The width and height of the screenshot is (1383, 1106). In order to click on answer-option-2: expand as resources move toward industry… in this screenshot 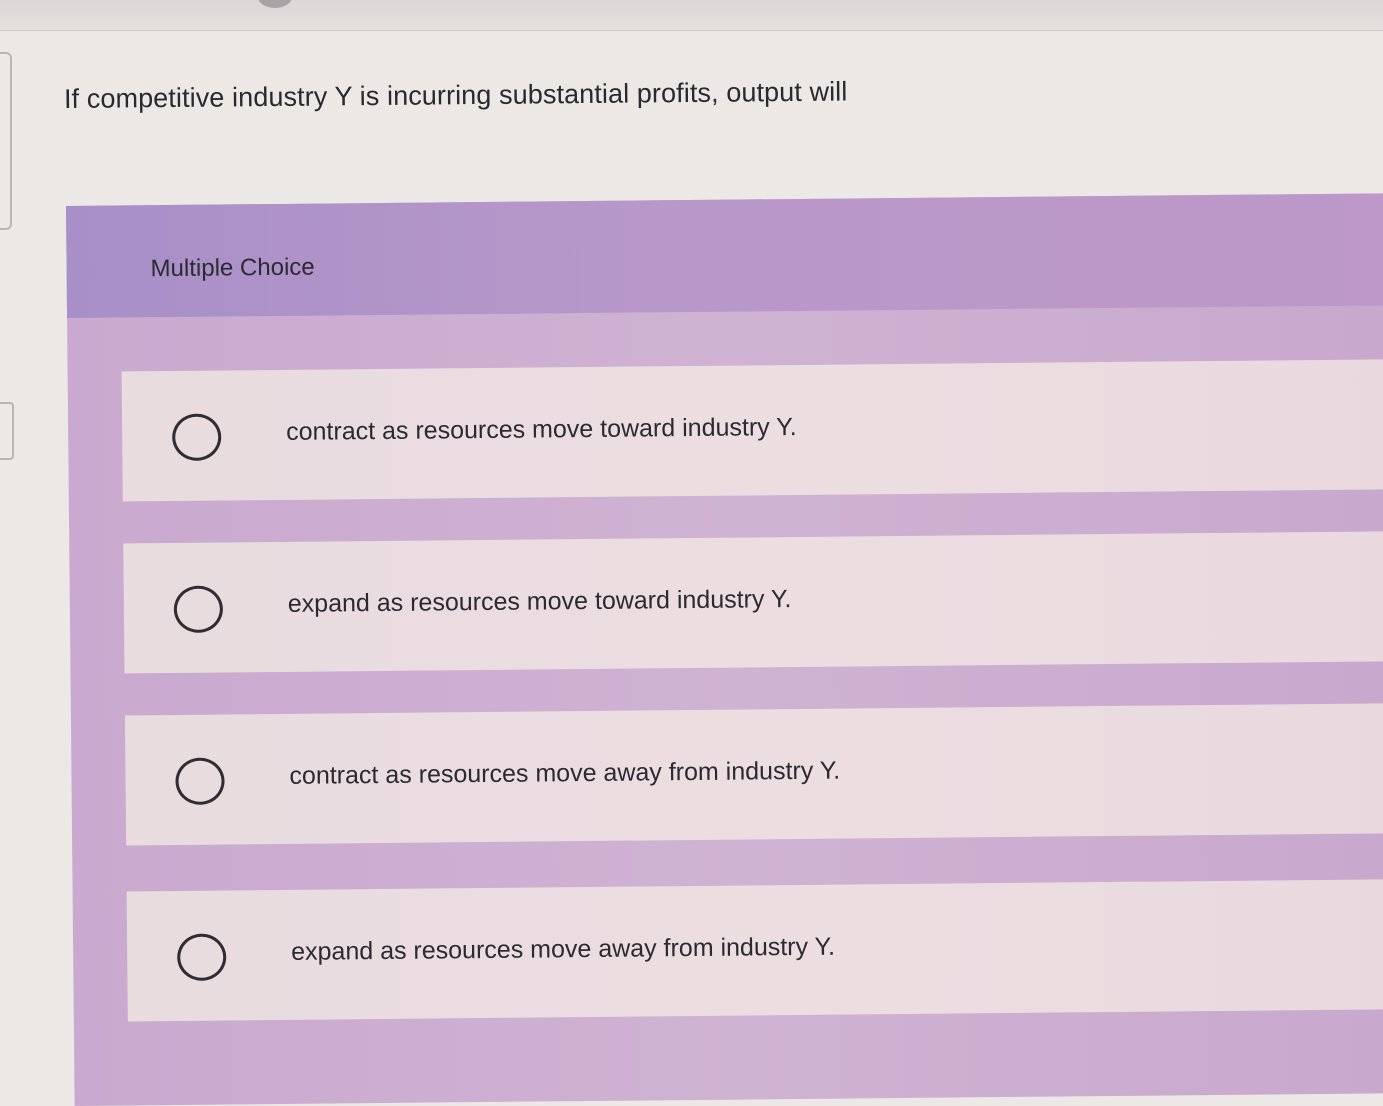, I will do `click(753, 602)`.